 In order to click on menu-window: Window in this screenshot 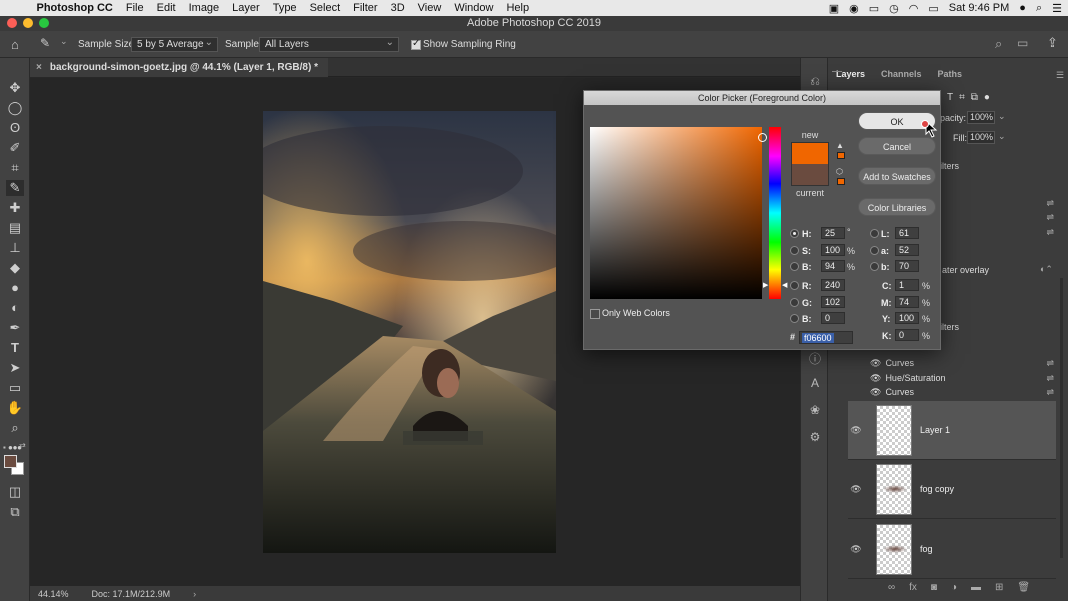, I will do `click(474, 8)`.